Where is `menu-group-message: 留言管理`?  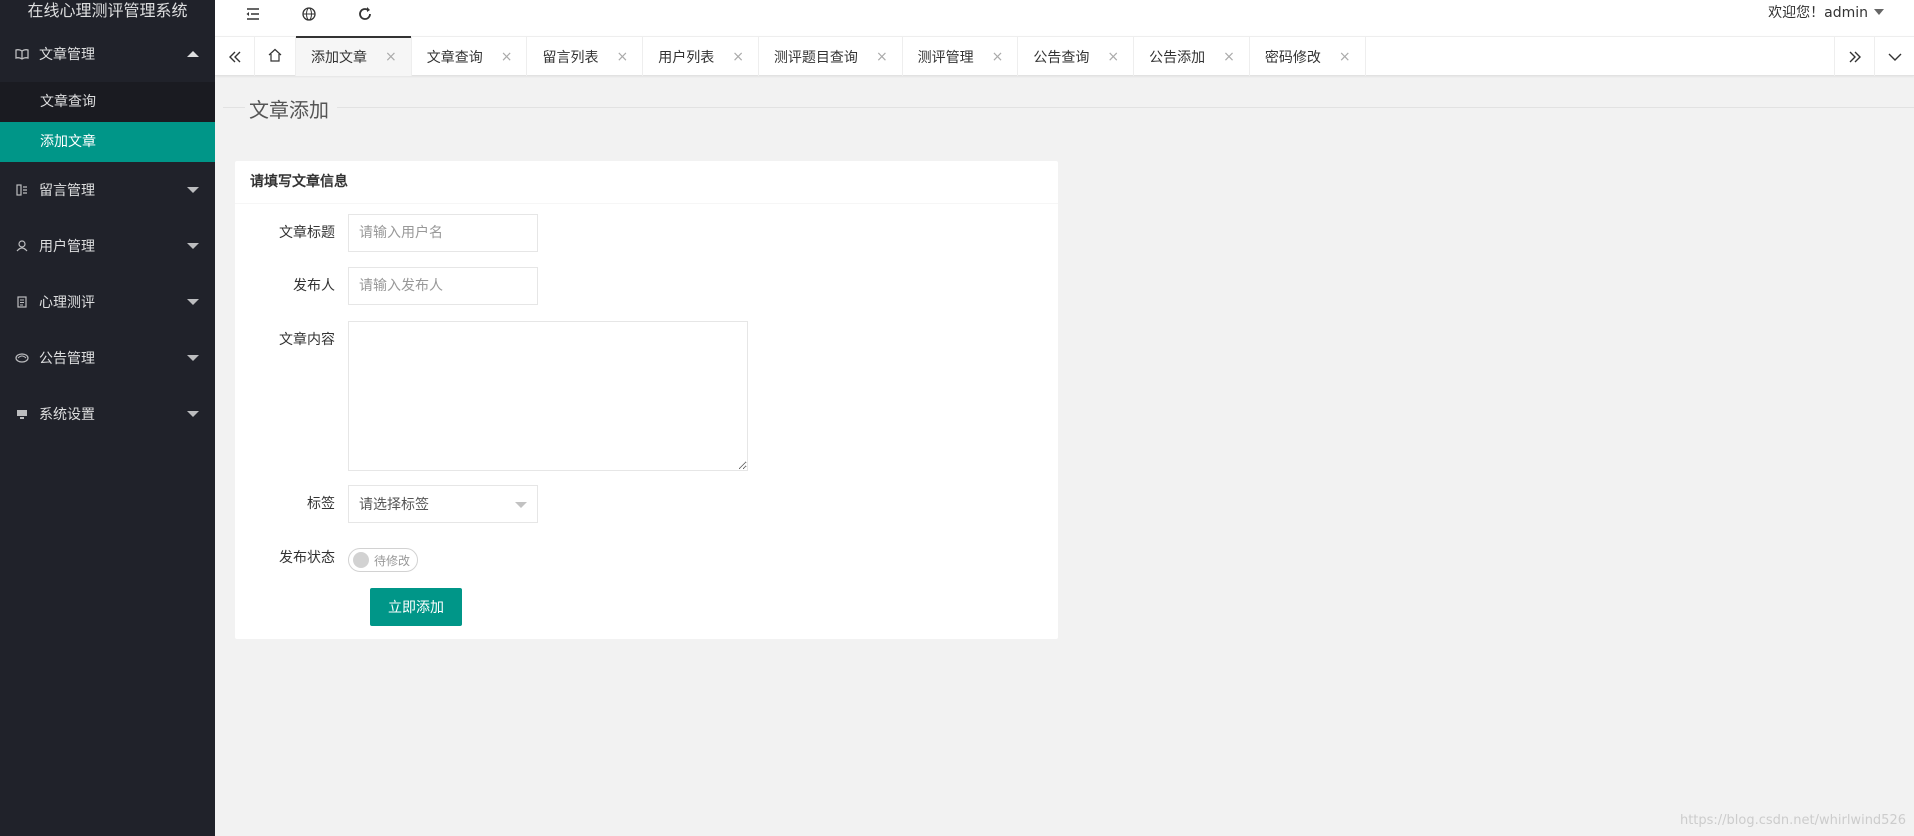 menu-group-message: 留言管理 is located at coordinates (107, 190).